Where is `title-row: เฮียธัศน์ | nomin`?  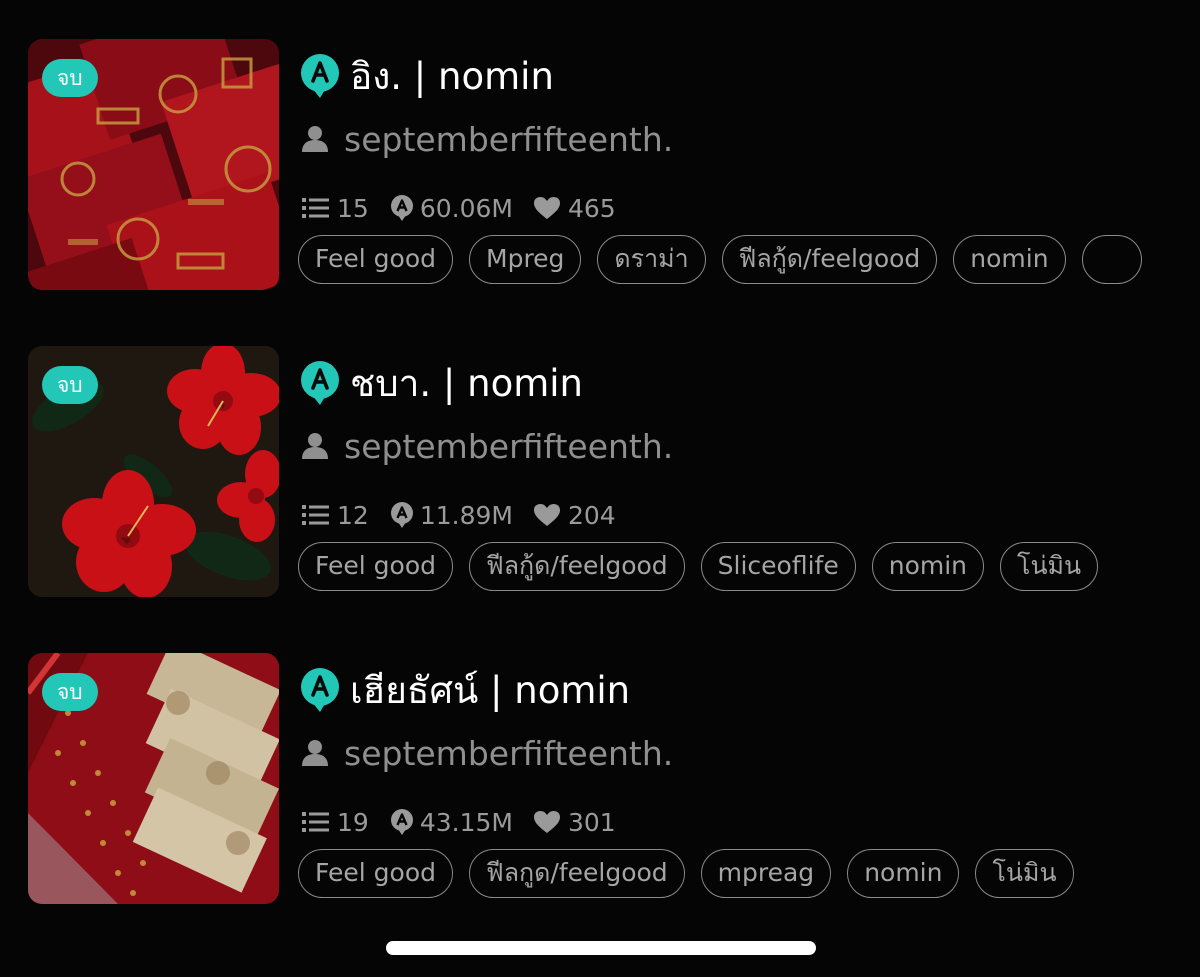 title-row: เฮียธัศน์ | nomin is located at coordinates (464, 690).